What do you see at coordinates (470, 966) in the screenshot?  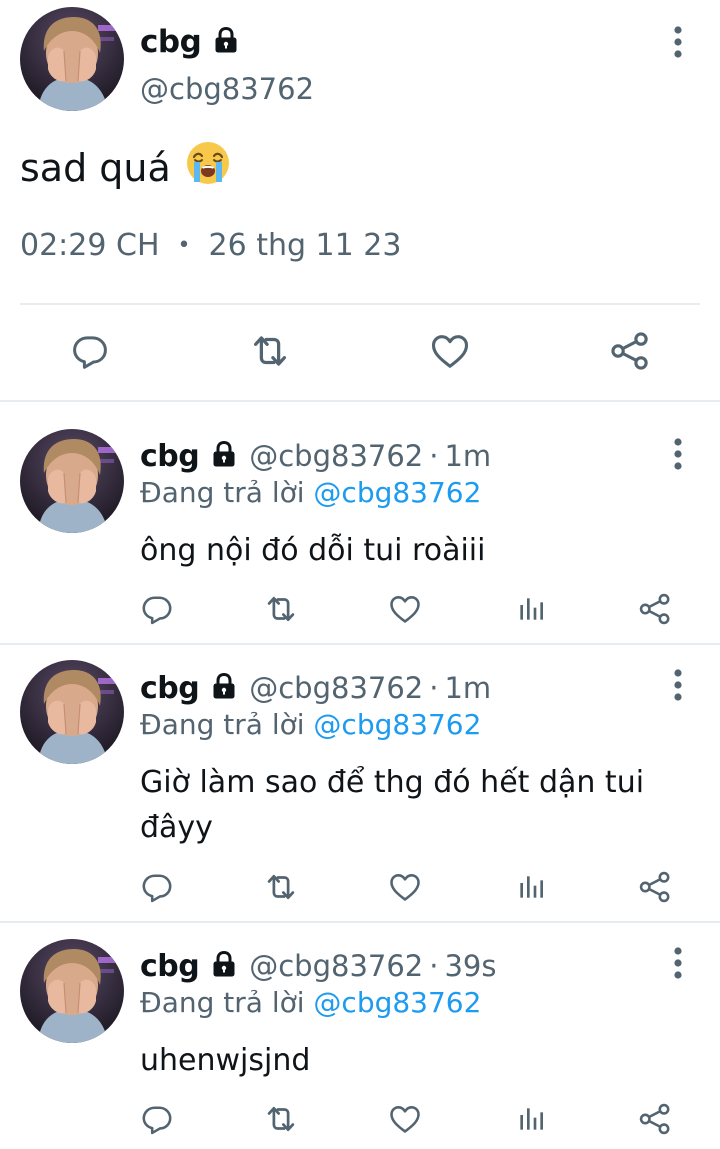 I see `reply-time: 39s` at bounding box center [470, 966].